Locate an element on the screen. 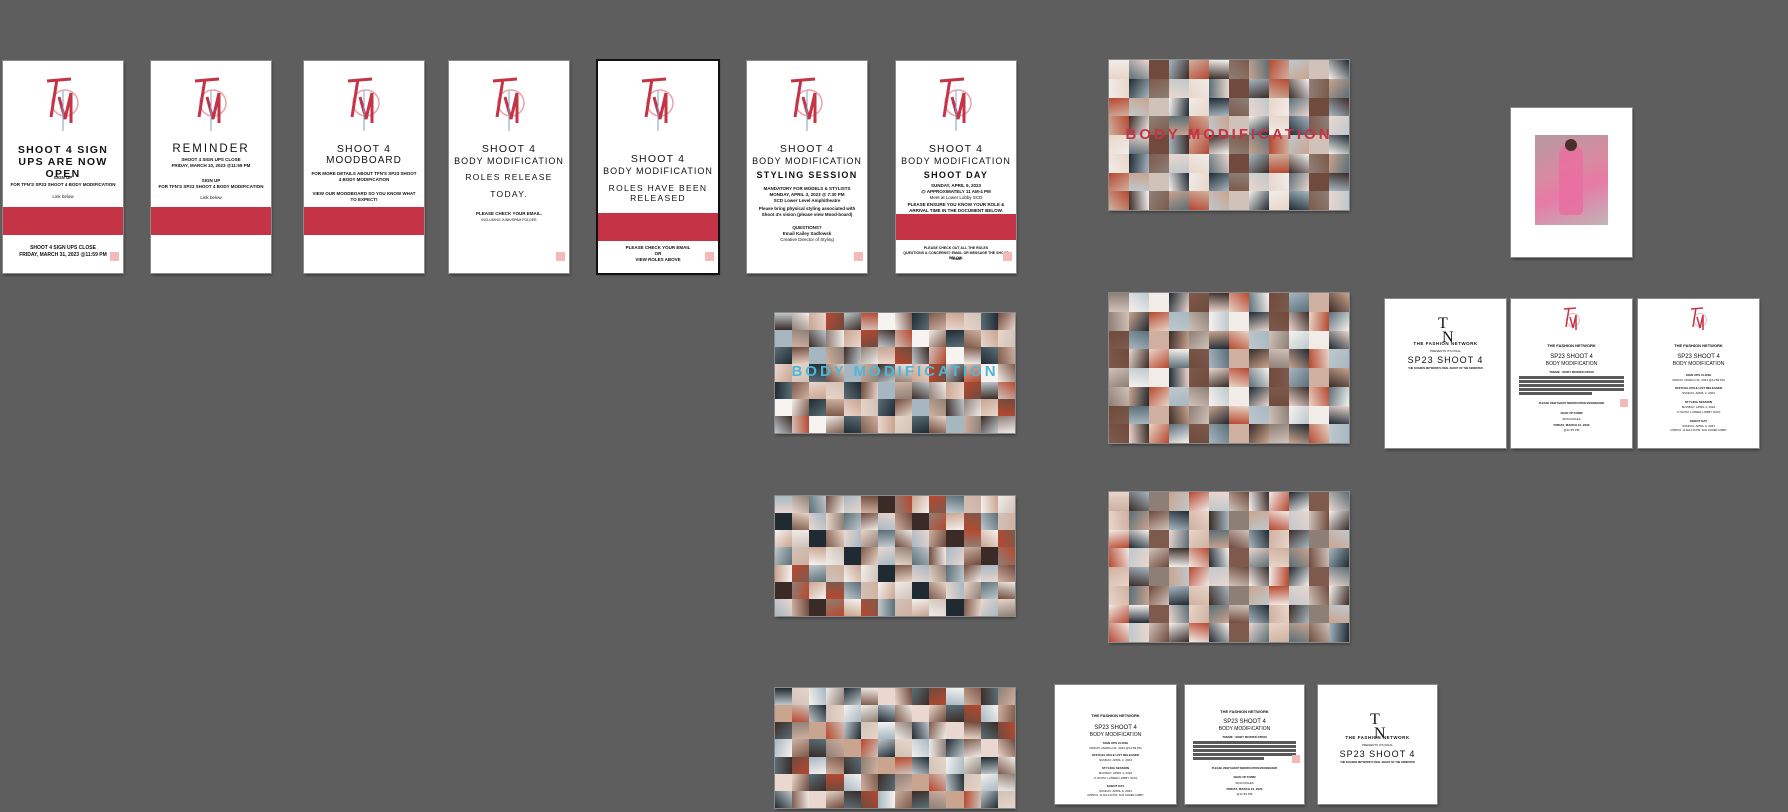 The width and height of the screenshot is (1788, 812). presents-line: PRESENTS ITS FINAL is located at coordinates (1377, 745).